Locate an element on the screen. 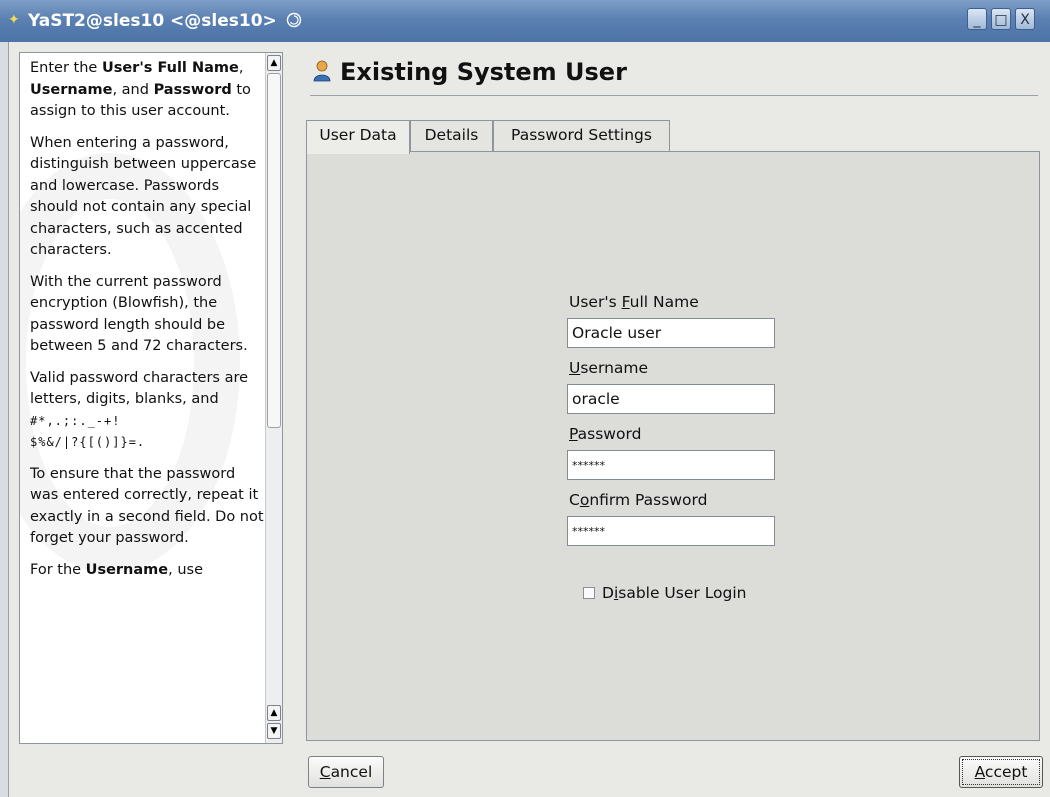  label-text: C is located at coordinates (574, 500).